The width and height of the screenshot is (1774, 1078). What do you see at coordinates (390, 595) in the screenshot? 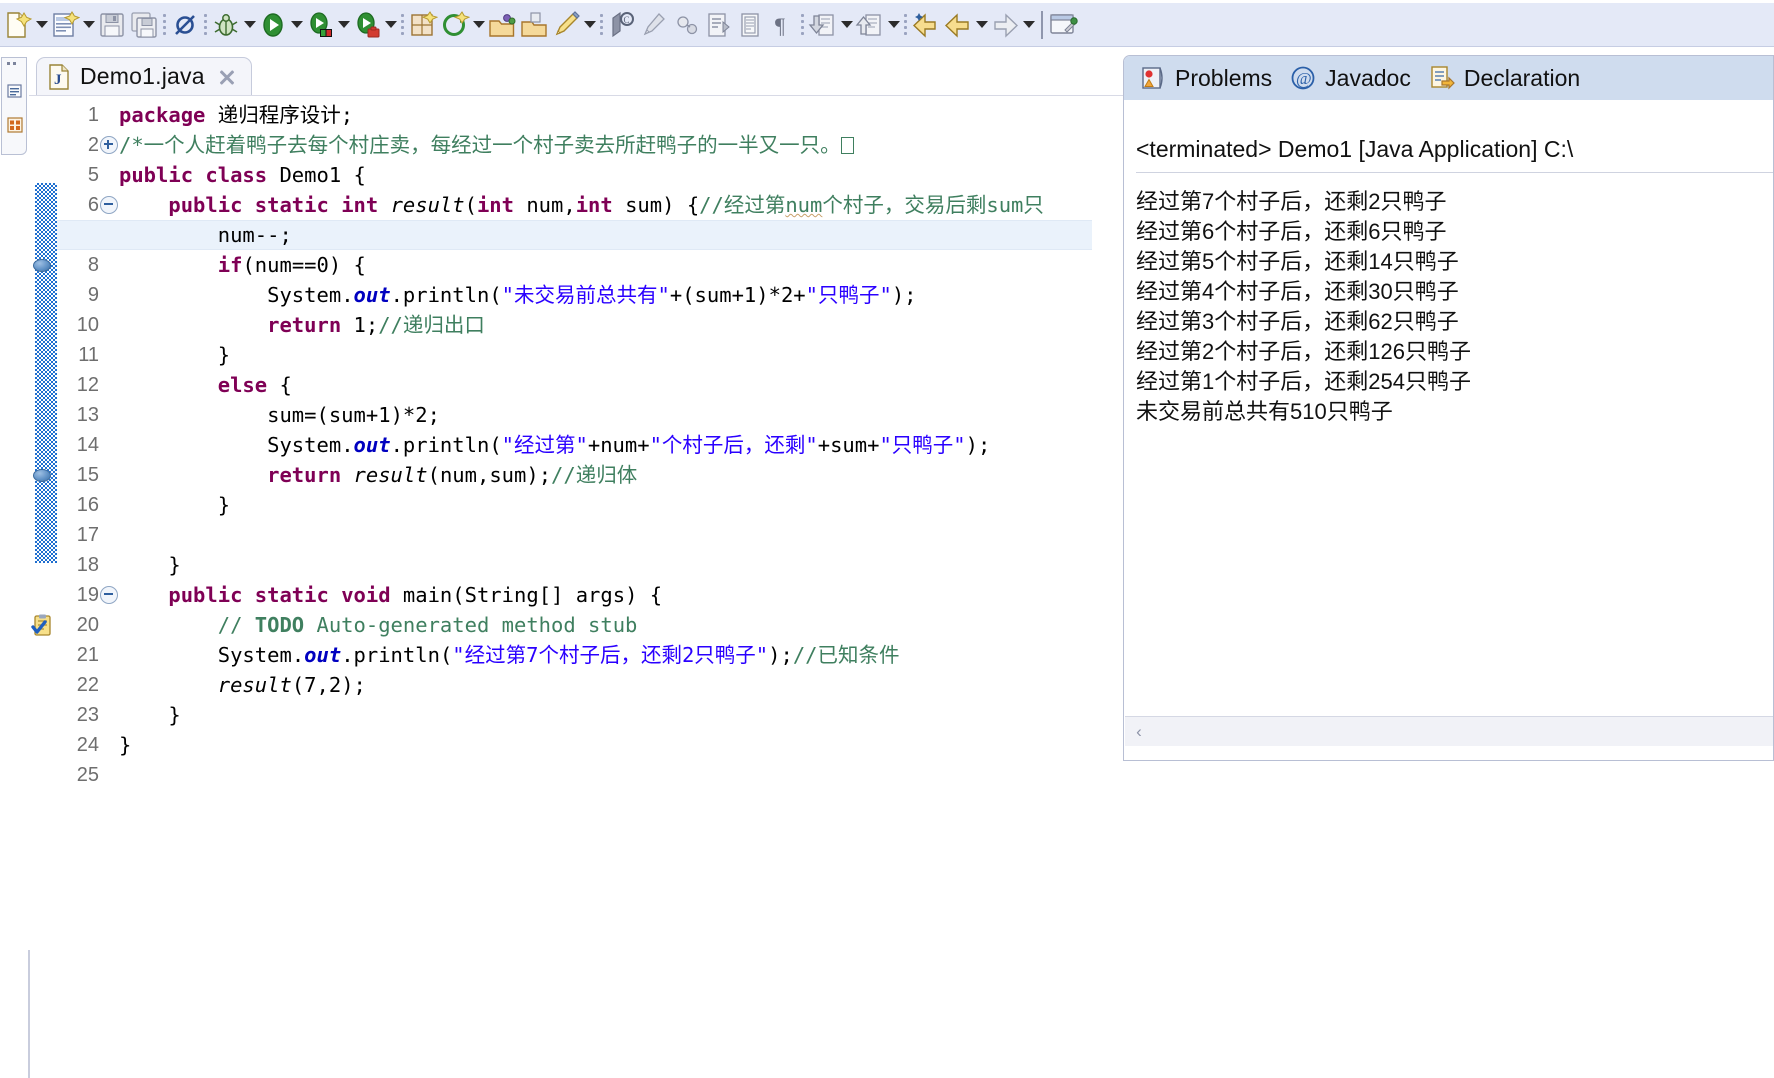
I see `code-line: public static void main(String[] args) {` at bounding box center [390, 595].